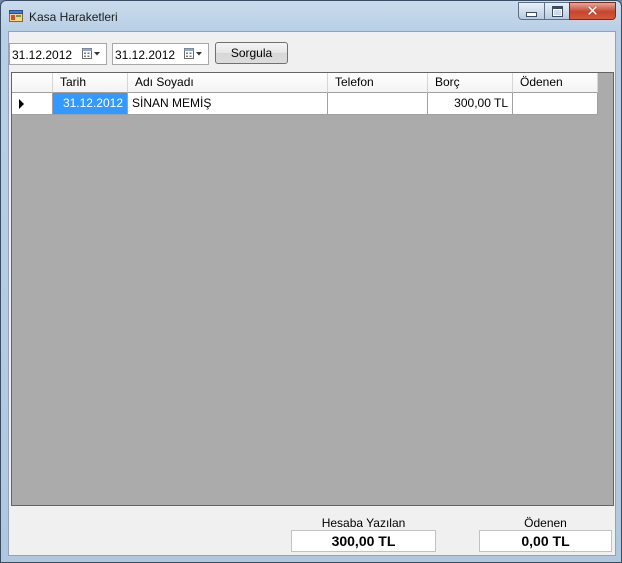  What do you see at coordinates (145, 55) in the screenshot?
I see `end-date-value: 31.12.2012` at bounding box center [145, 55].